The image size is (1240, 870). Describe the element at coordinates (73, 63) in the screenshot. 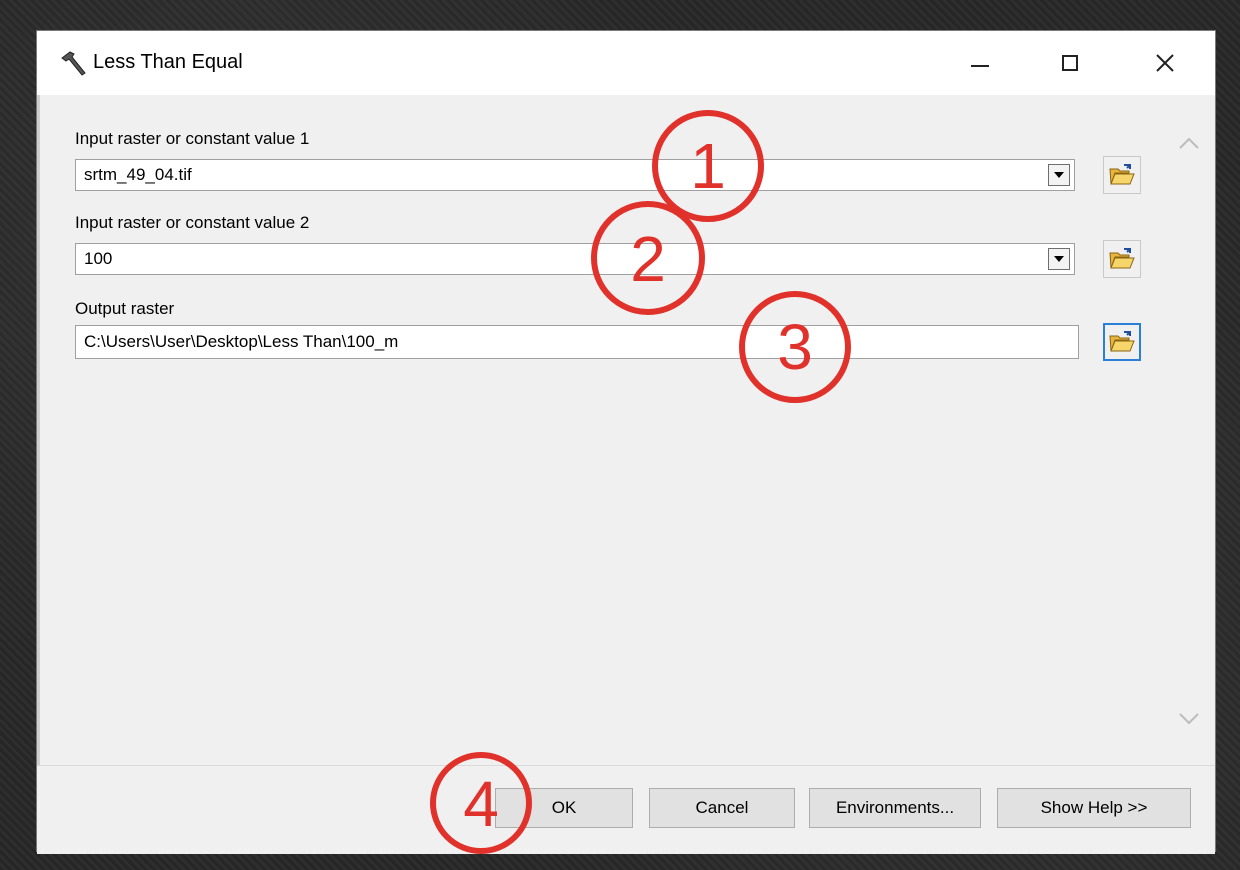

I see `hammer-icon` at that location.